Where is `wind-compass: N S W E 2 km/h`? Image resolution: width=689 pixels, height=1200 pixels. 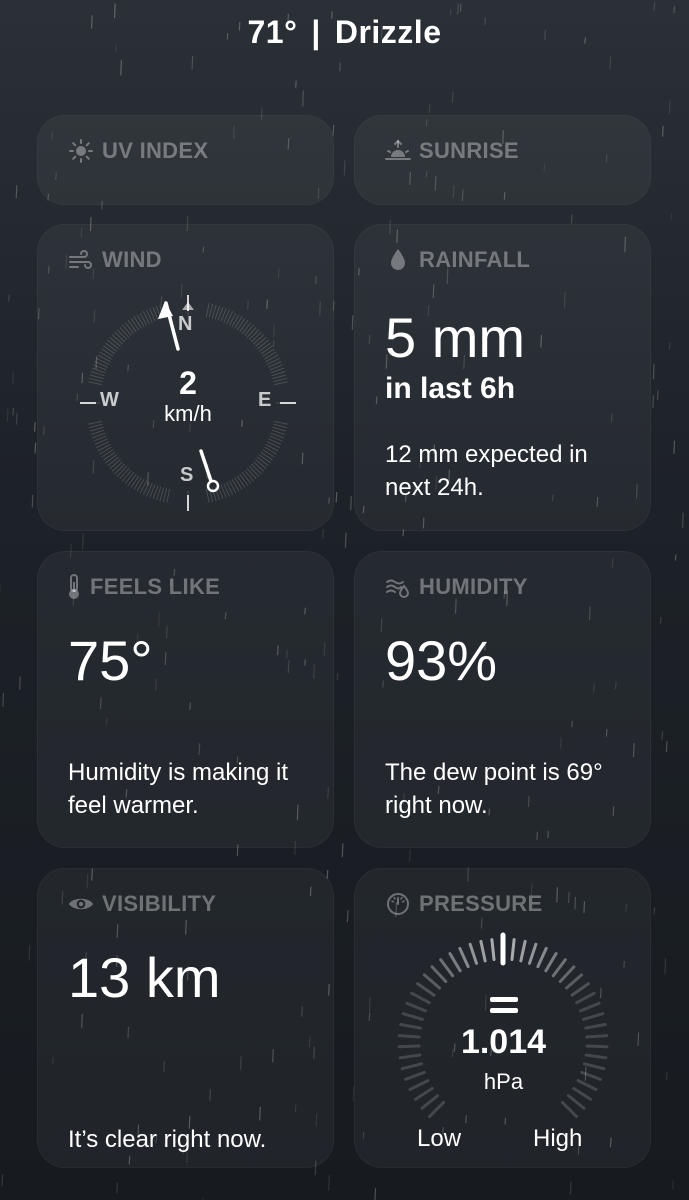
wind-compass: N S W E 2 km/h is located at coordinates (188, 403).